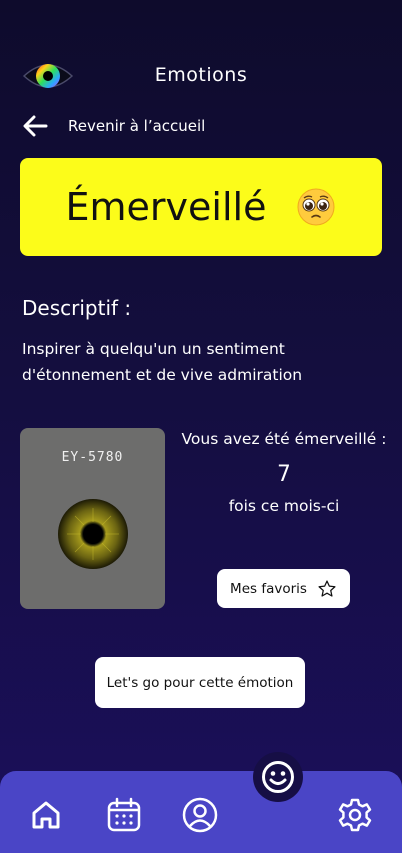 Image resolution: width=402 pixels, height=853 pixels. I want to click on go-emotion-button: Let's go pour cette émotion, so click(200, 682).